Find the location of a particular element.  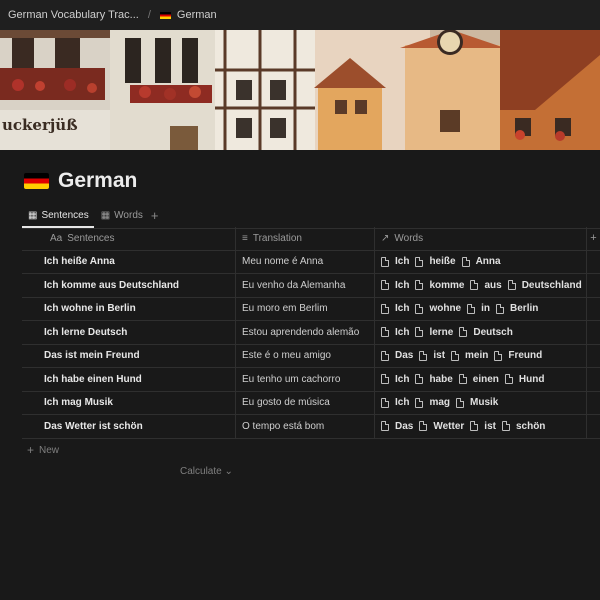

translation-cell: Eu gosto de música is located at coordinates (305, 402).